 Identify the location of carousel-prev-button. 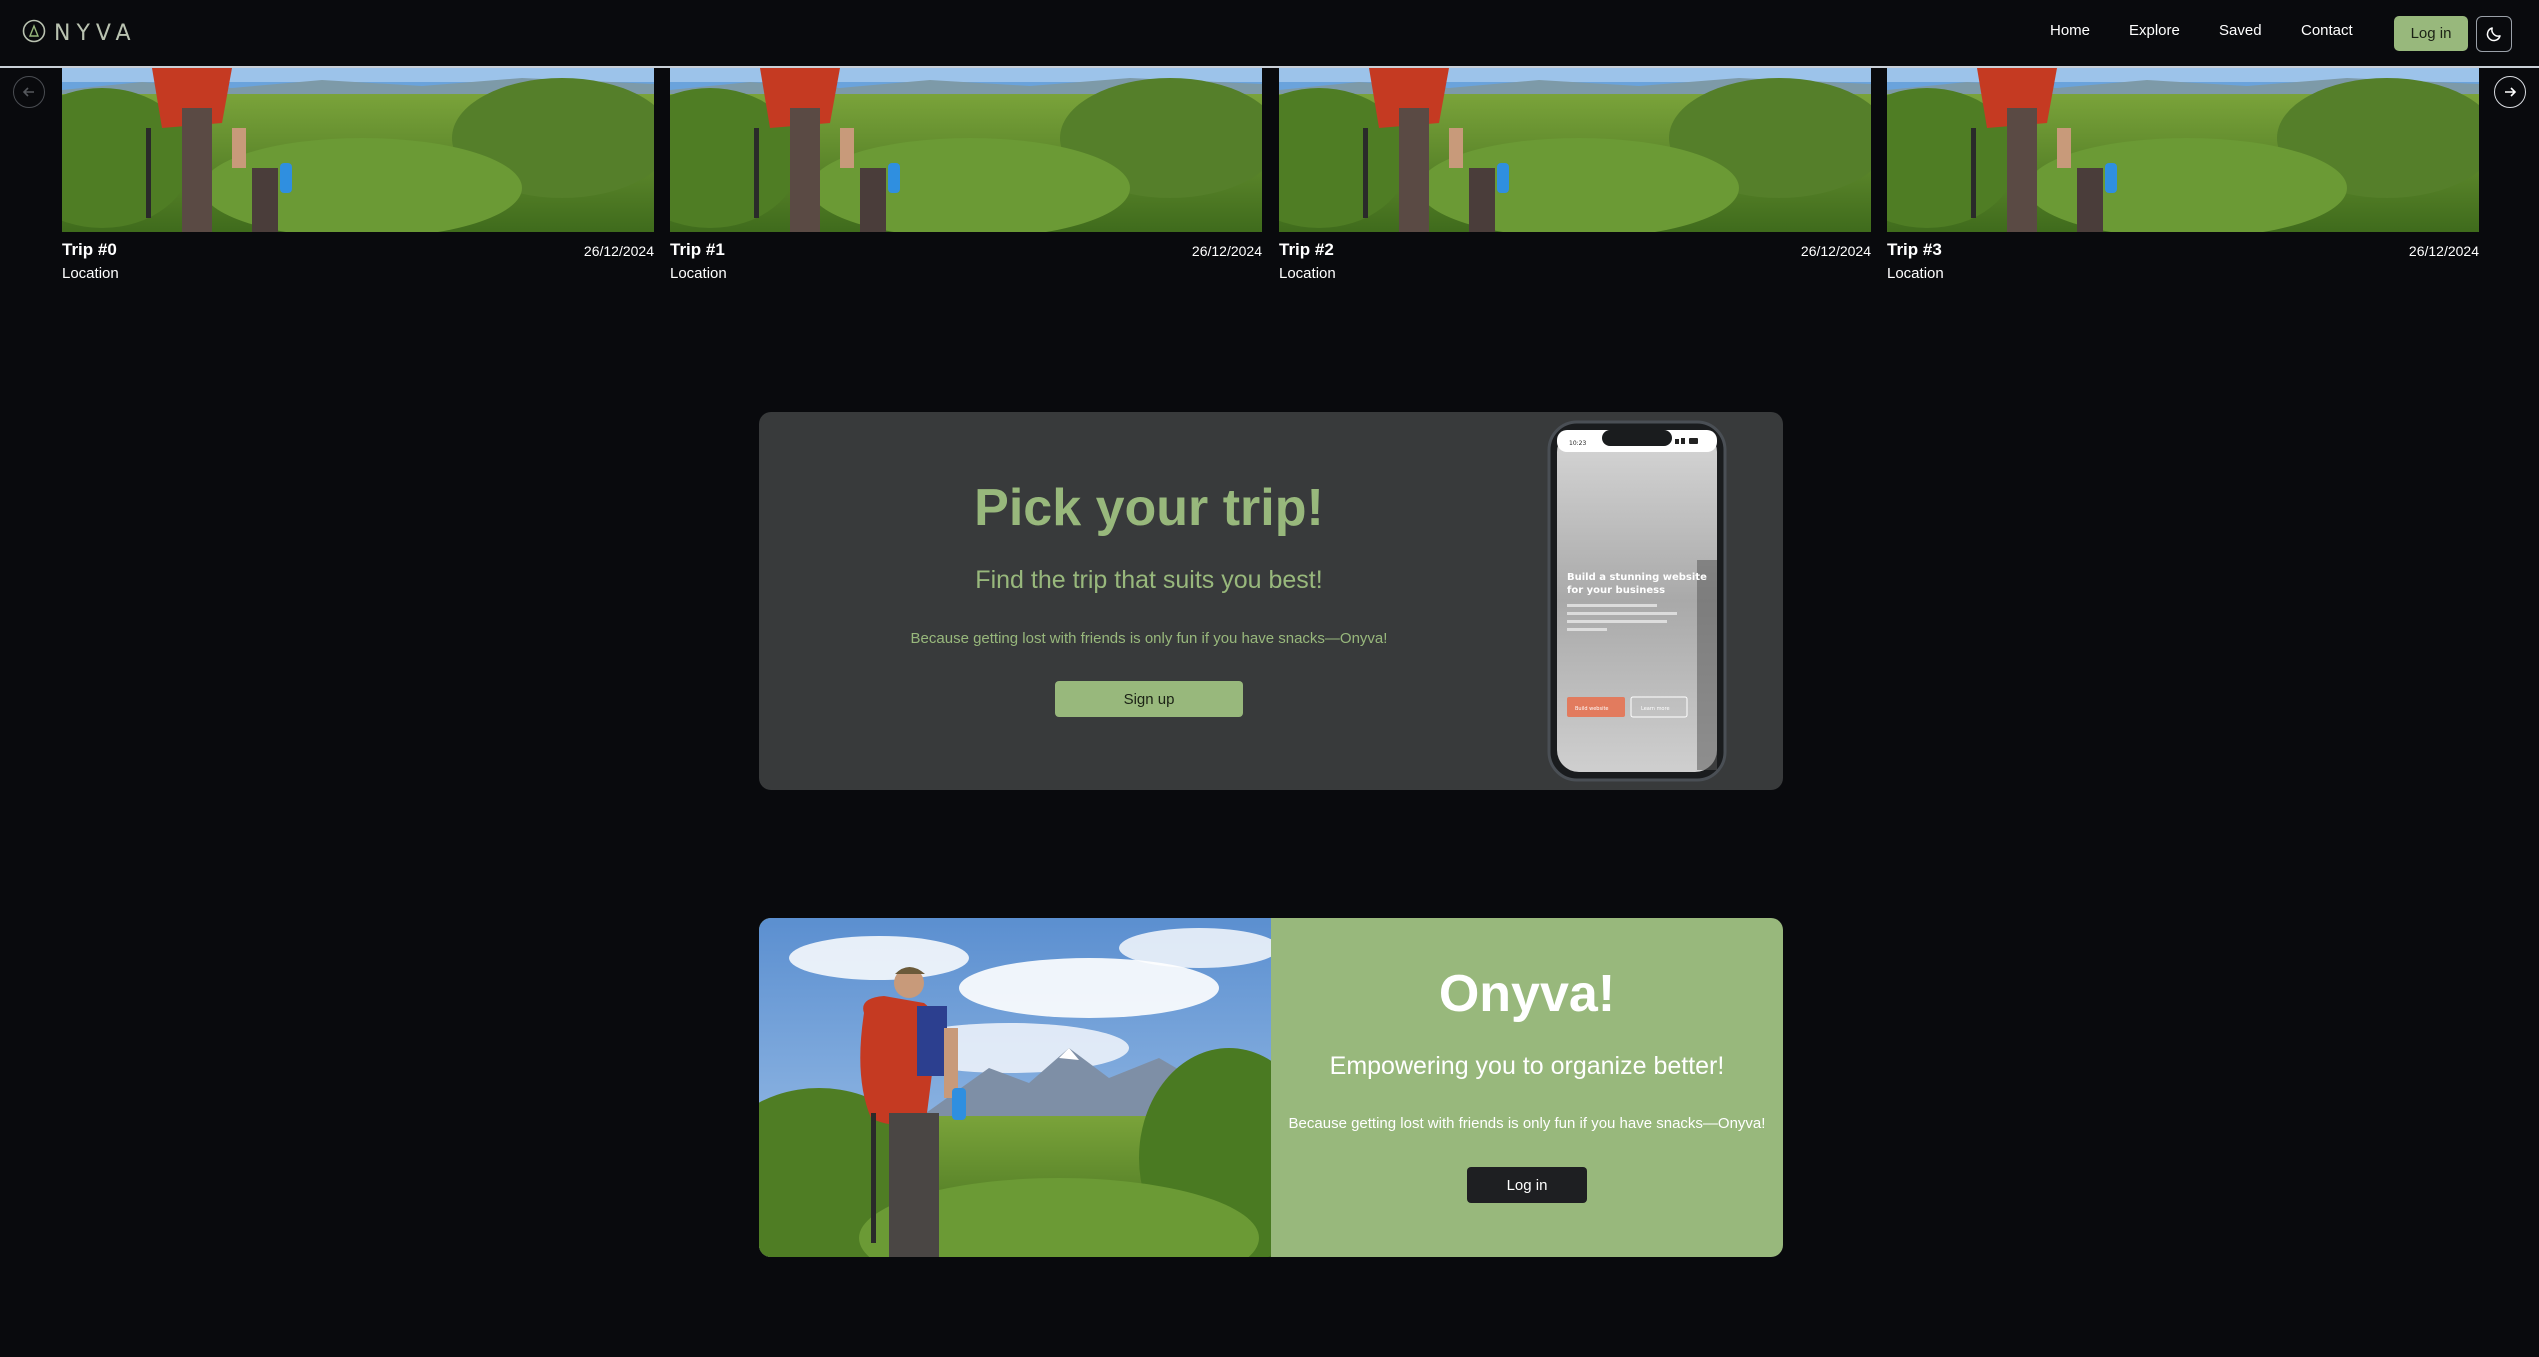
(29, 92).